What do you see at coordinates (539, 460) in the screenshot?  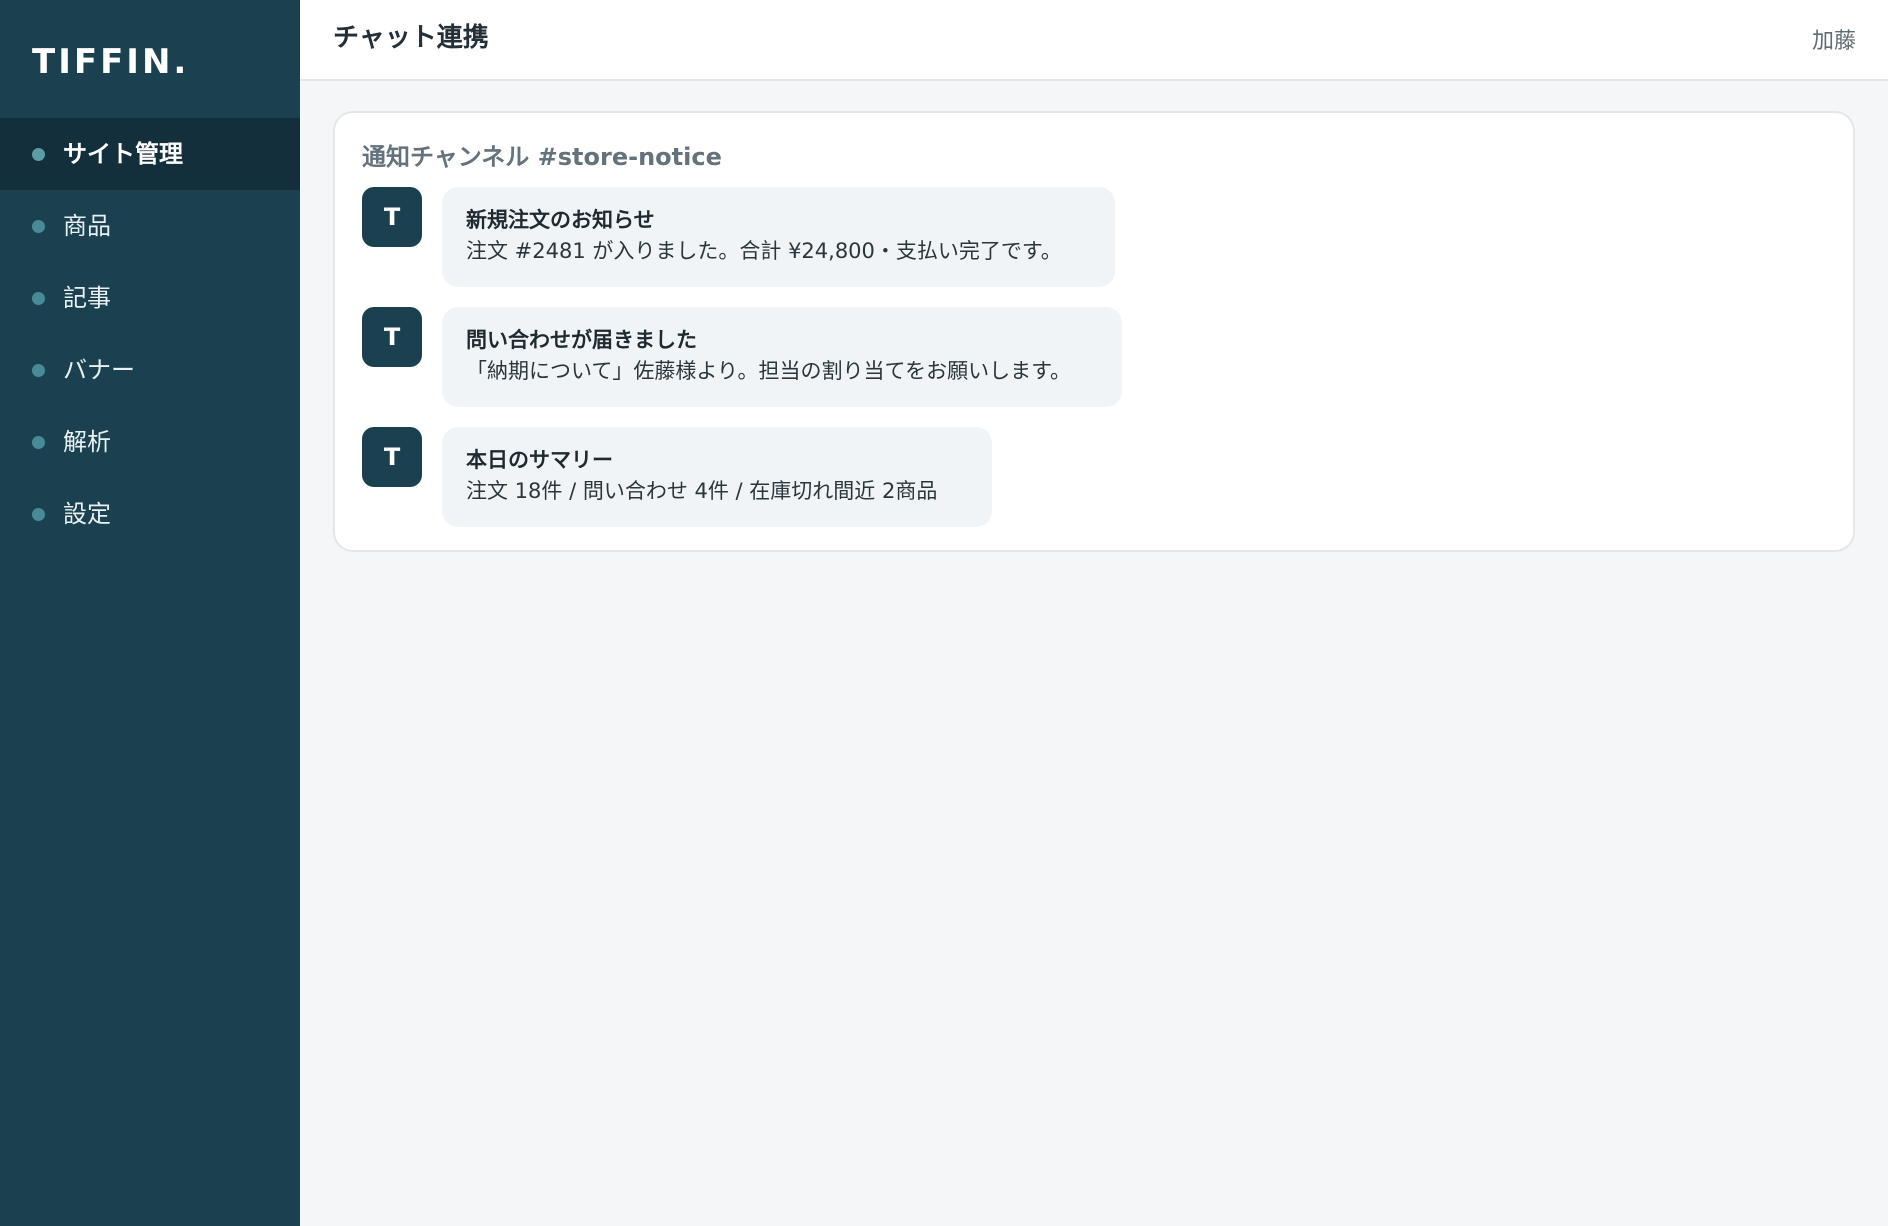 I see `message-title: 本日のサマリー` at bounding box center [539, 460].